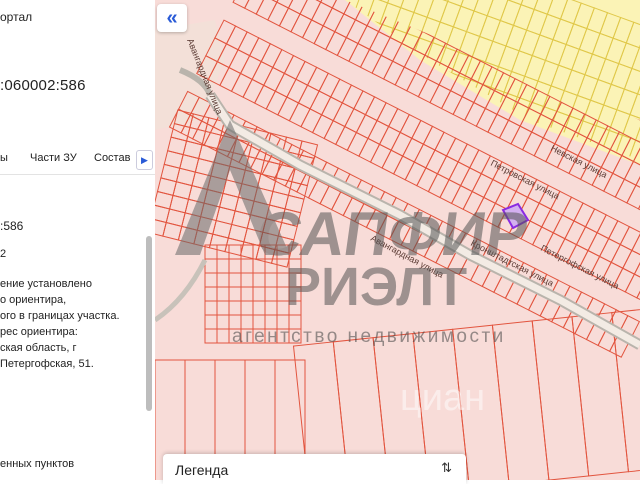 This screenshot has width=640, height=484. What do you see at coordinates (3, 254) in the screenshot?
I see `info-line: 2` at bounding box center [3, 254].